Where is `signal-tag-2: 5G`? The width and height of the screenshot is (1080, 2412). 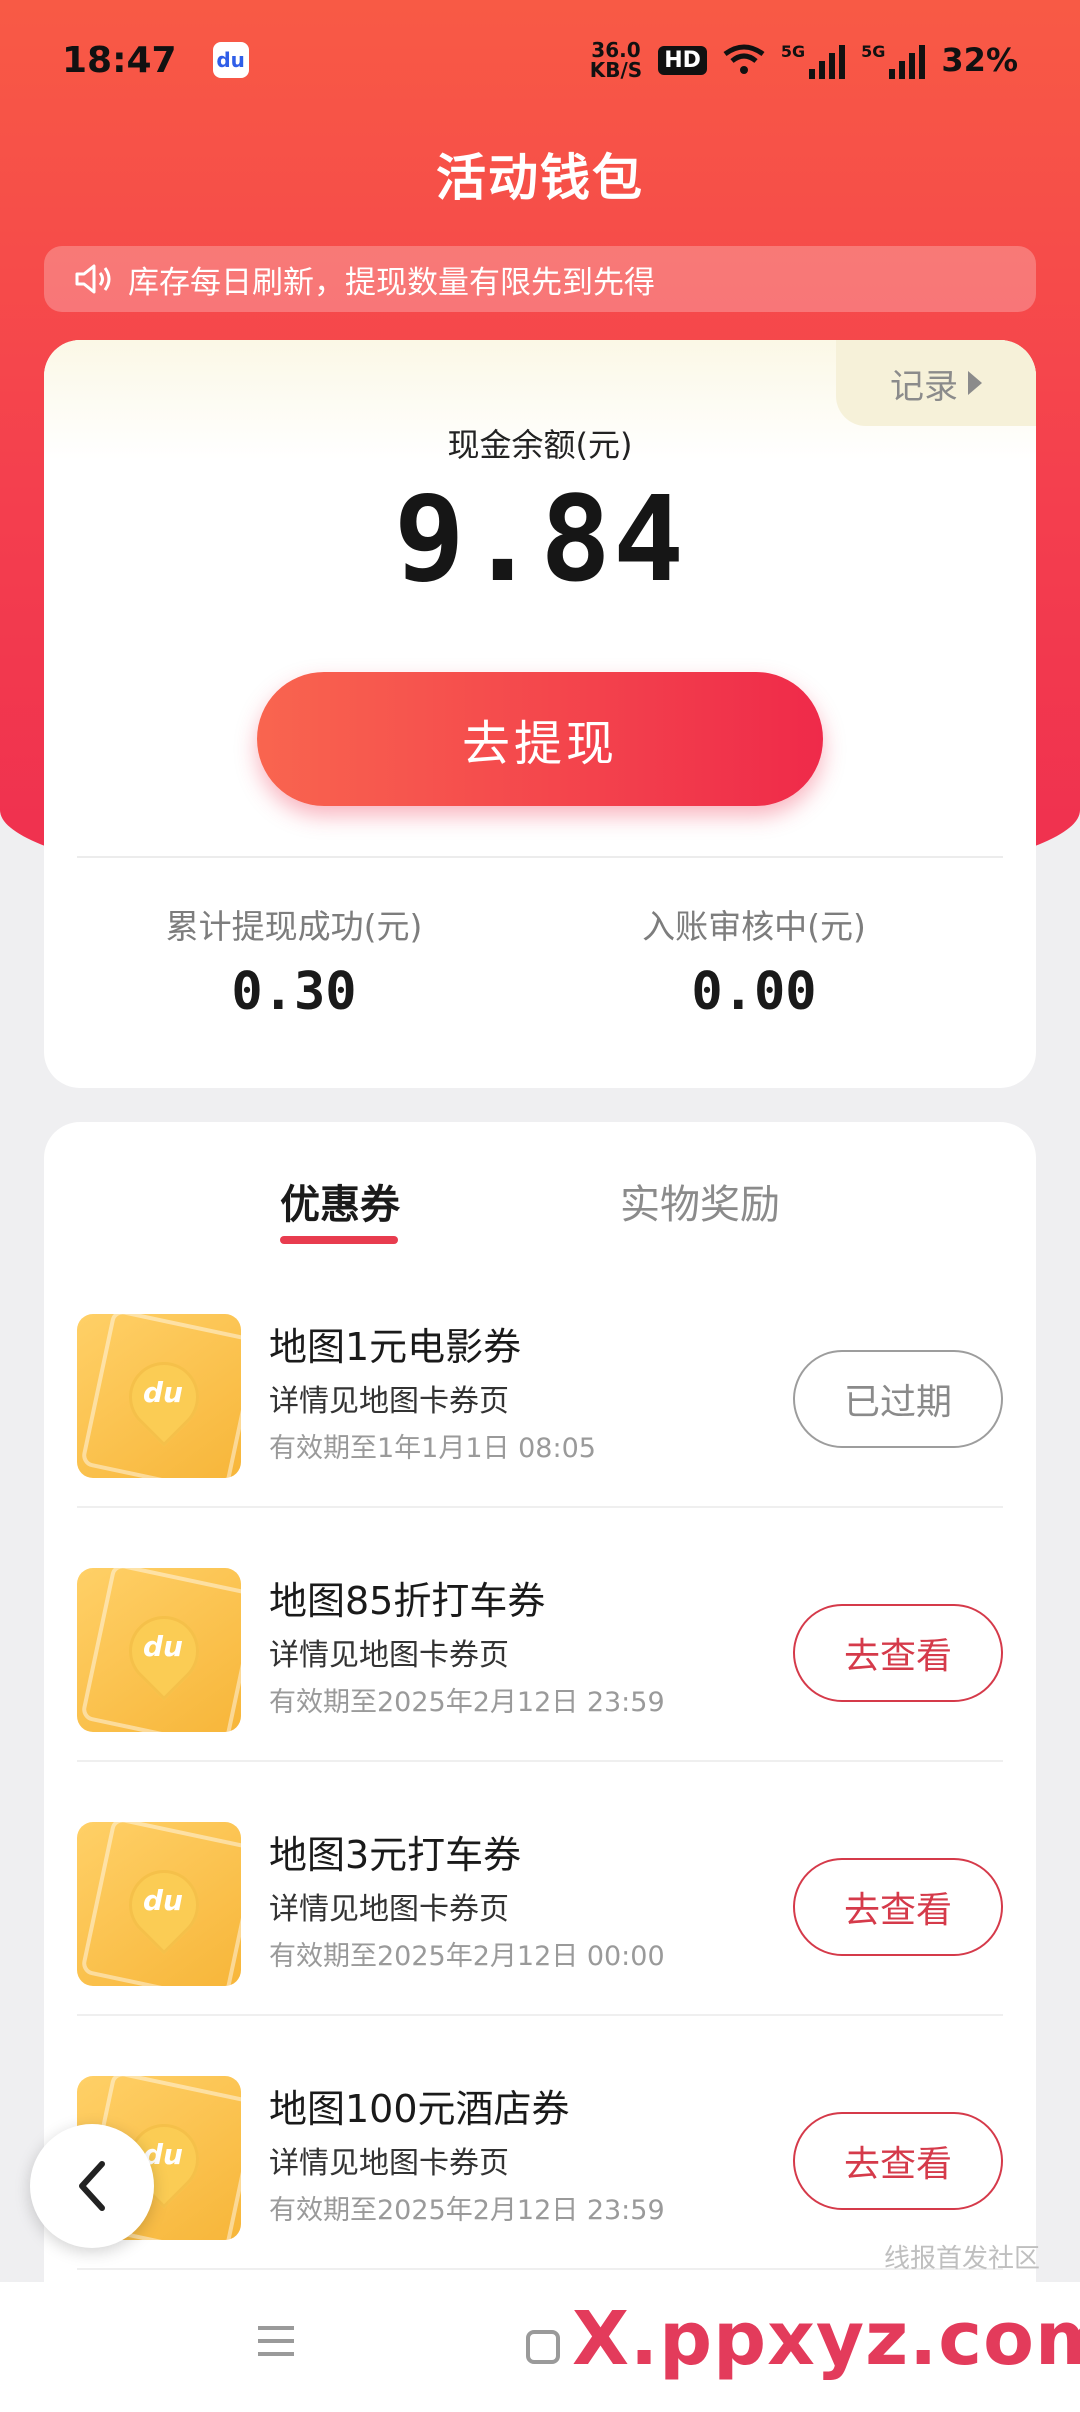
signal-tag-2: 5G is located at coordinates (873, 51).